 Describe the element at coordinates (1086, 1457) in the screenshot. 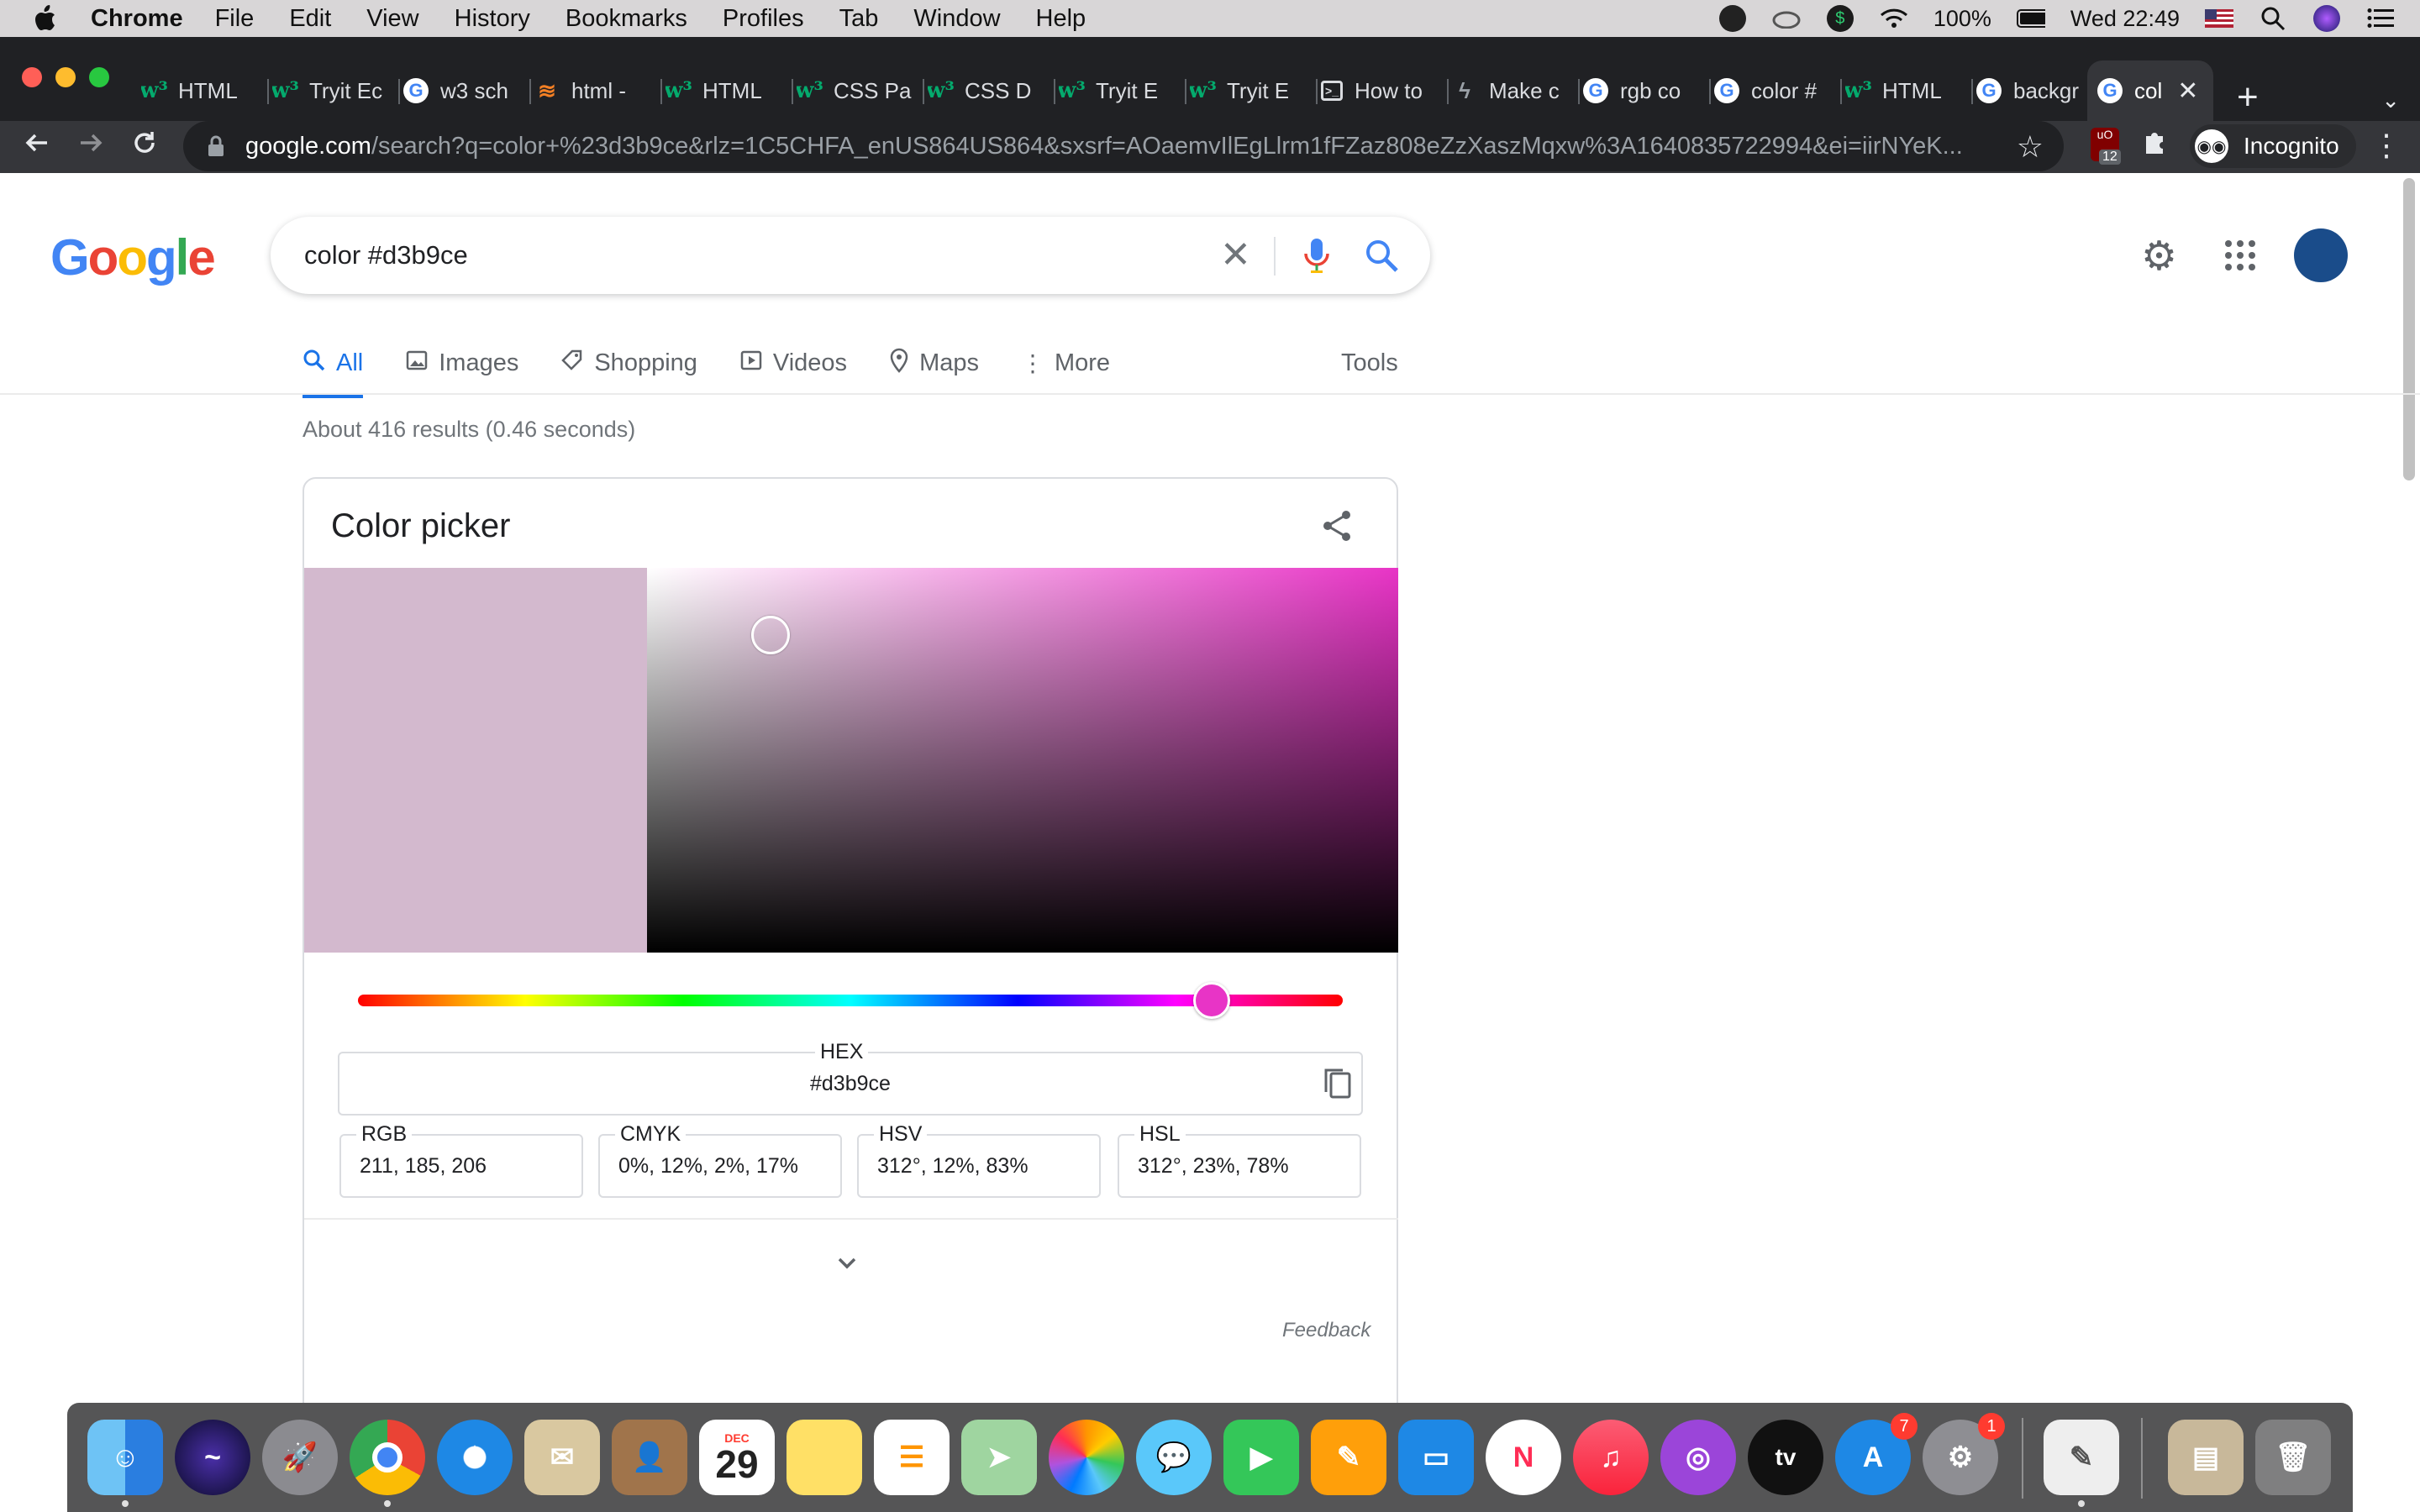

I see `photos-dock-icon` at that location.